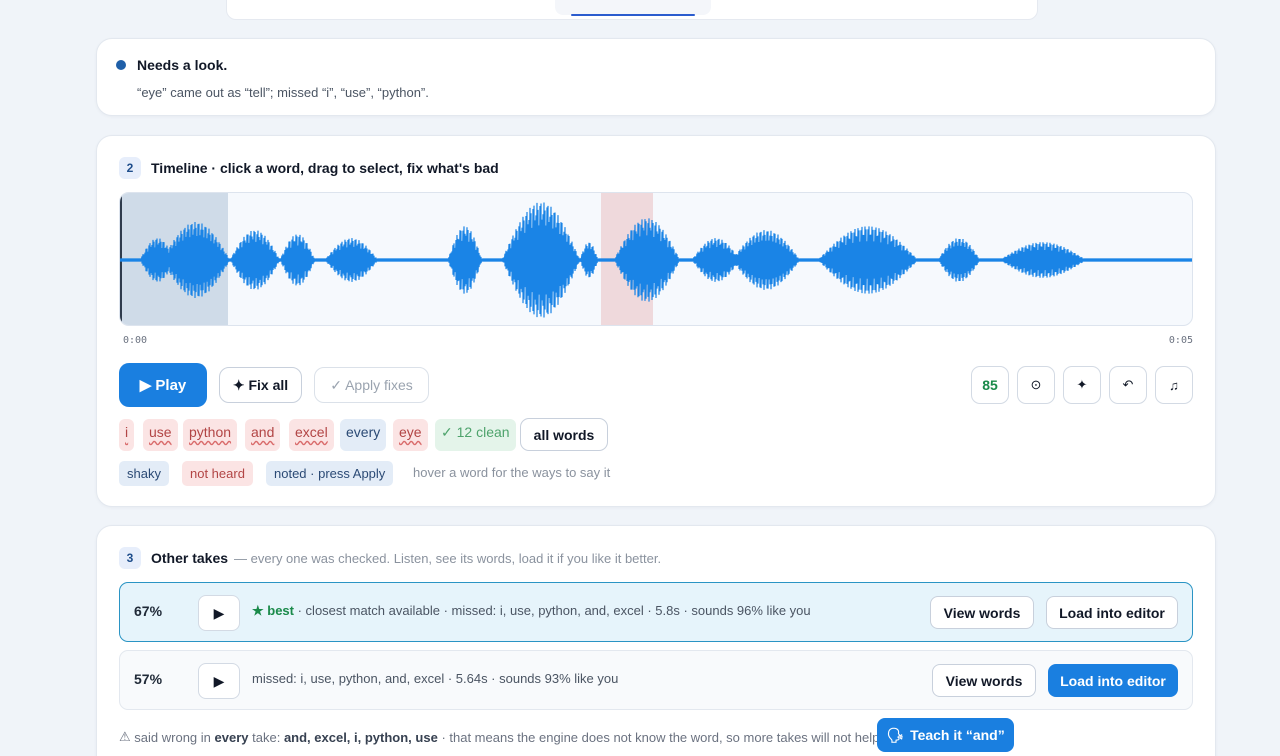 This screenshot has width=1280, height=756. I want to click on teach-word-button: 🗣 Teach it “and”, so click(945, 735).